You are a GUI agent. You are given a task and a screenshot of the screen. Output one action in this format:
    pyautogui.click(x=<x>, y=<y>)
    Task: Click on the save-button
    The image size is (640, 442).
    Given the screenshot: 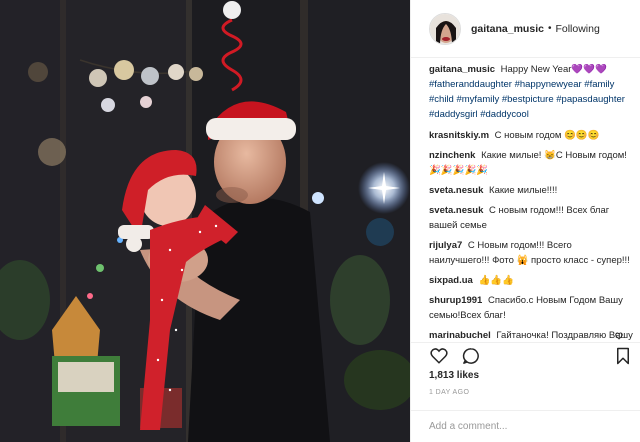 What is the action you would take?
    pyautogui.click(x=623, y=356)
    